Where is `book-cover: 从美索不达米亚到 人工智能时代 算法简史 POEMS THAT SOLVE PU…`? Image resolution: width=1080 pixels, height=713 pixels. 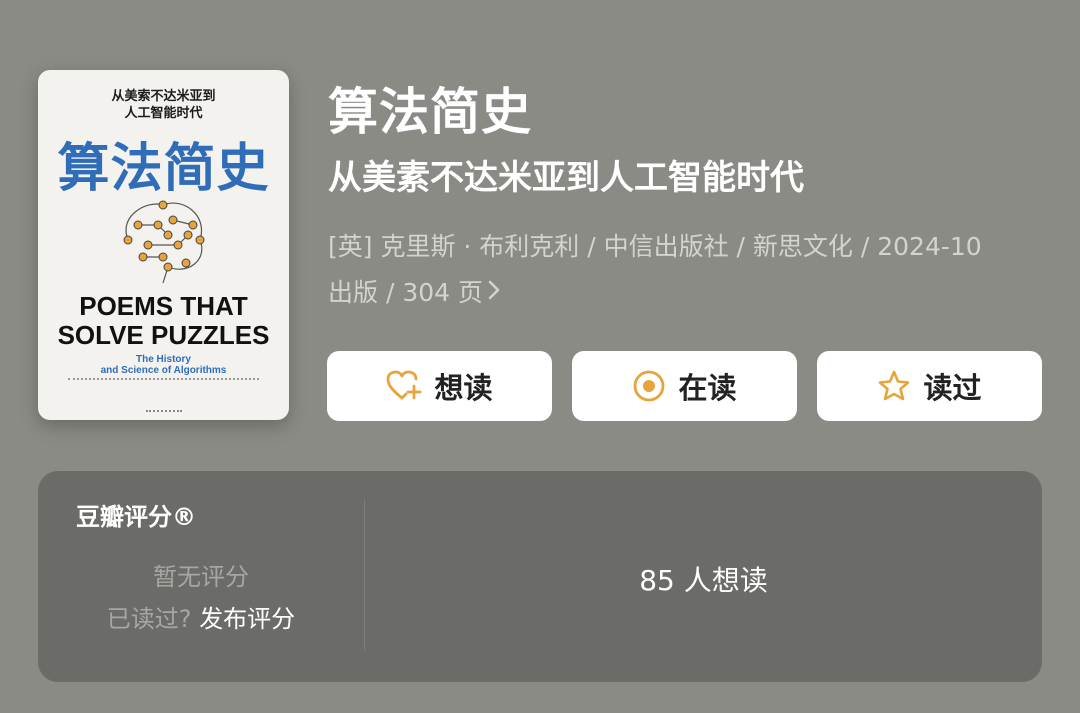
book-cover: 从美索不达米亚到 人工智能时代 算法简史 POEMS THAT SOLVE PU… is located at coordinates (163, 245).